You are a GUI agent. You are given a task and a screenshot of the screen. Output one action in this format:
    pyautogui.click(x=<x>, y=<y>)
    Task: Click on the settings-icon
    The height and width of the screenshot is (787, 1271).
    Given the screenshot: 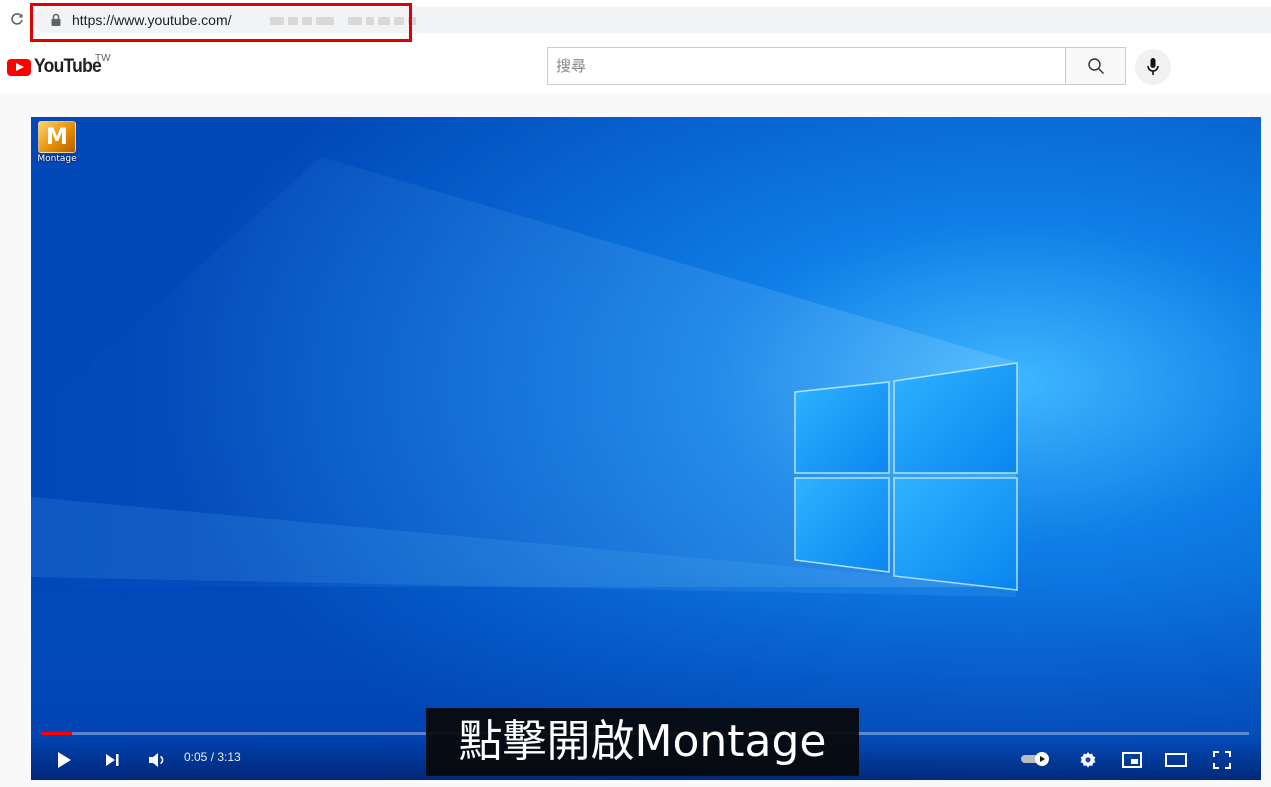 What is the action you would take?
    pyautogui.click(x=1088, y=760)
    